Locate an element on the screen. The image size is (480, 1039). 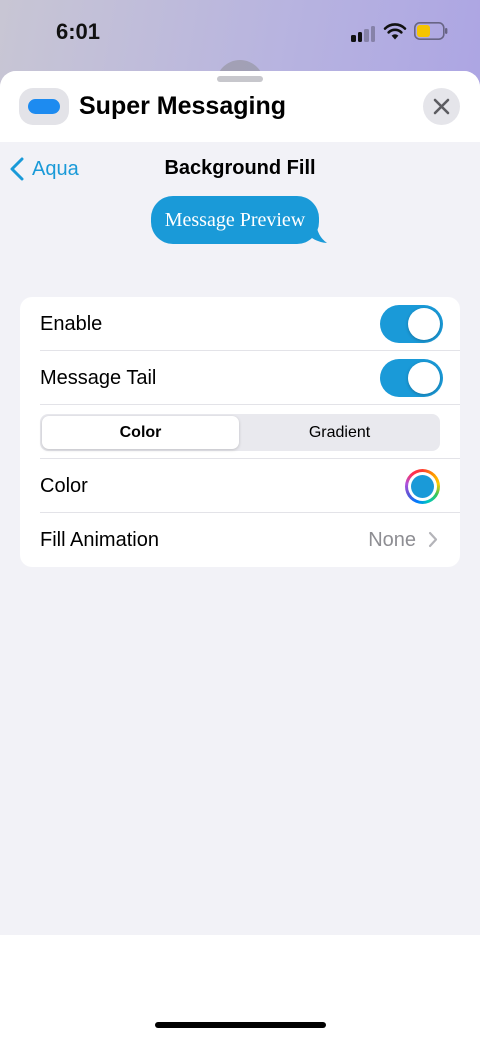
message-tail-row: Message Tail is located at coordinates (240, 378).